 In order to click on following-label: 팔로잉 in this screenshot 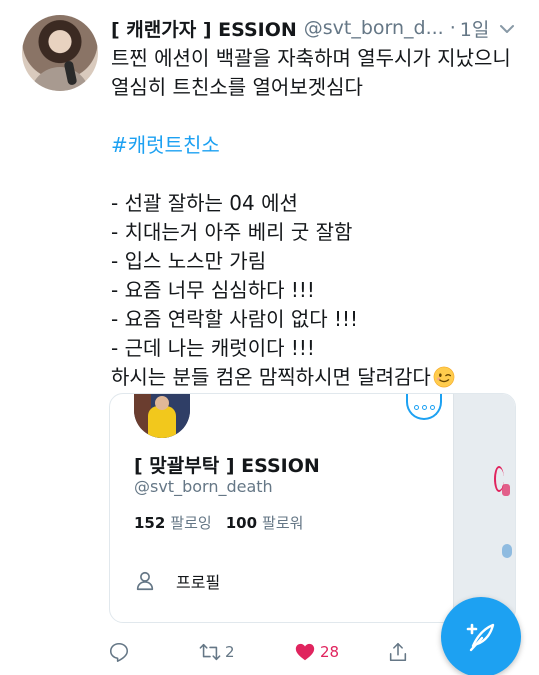, I will do `click(190, 523)`.